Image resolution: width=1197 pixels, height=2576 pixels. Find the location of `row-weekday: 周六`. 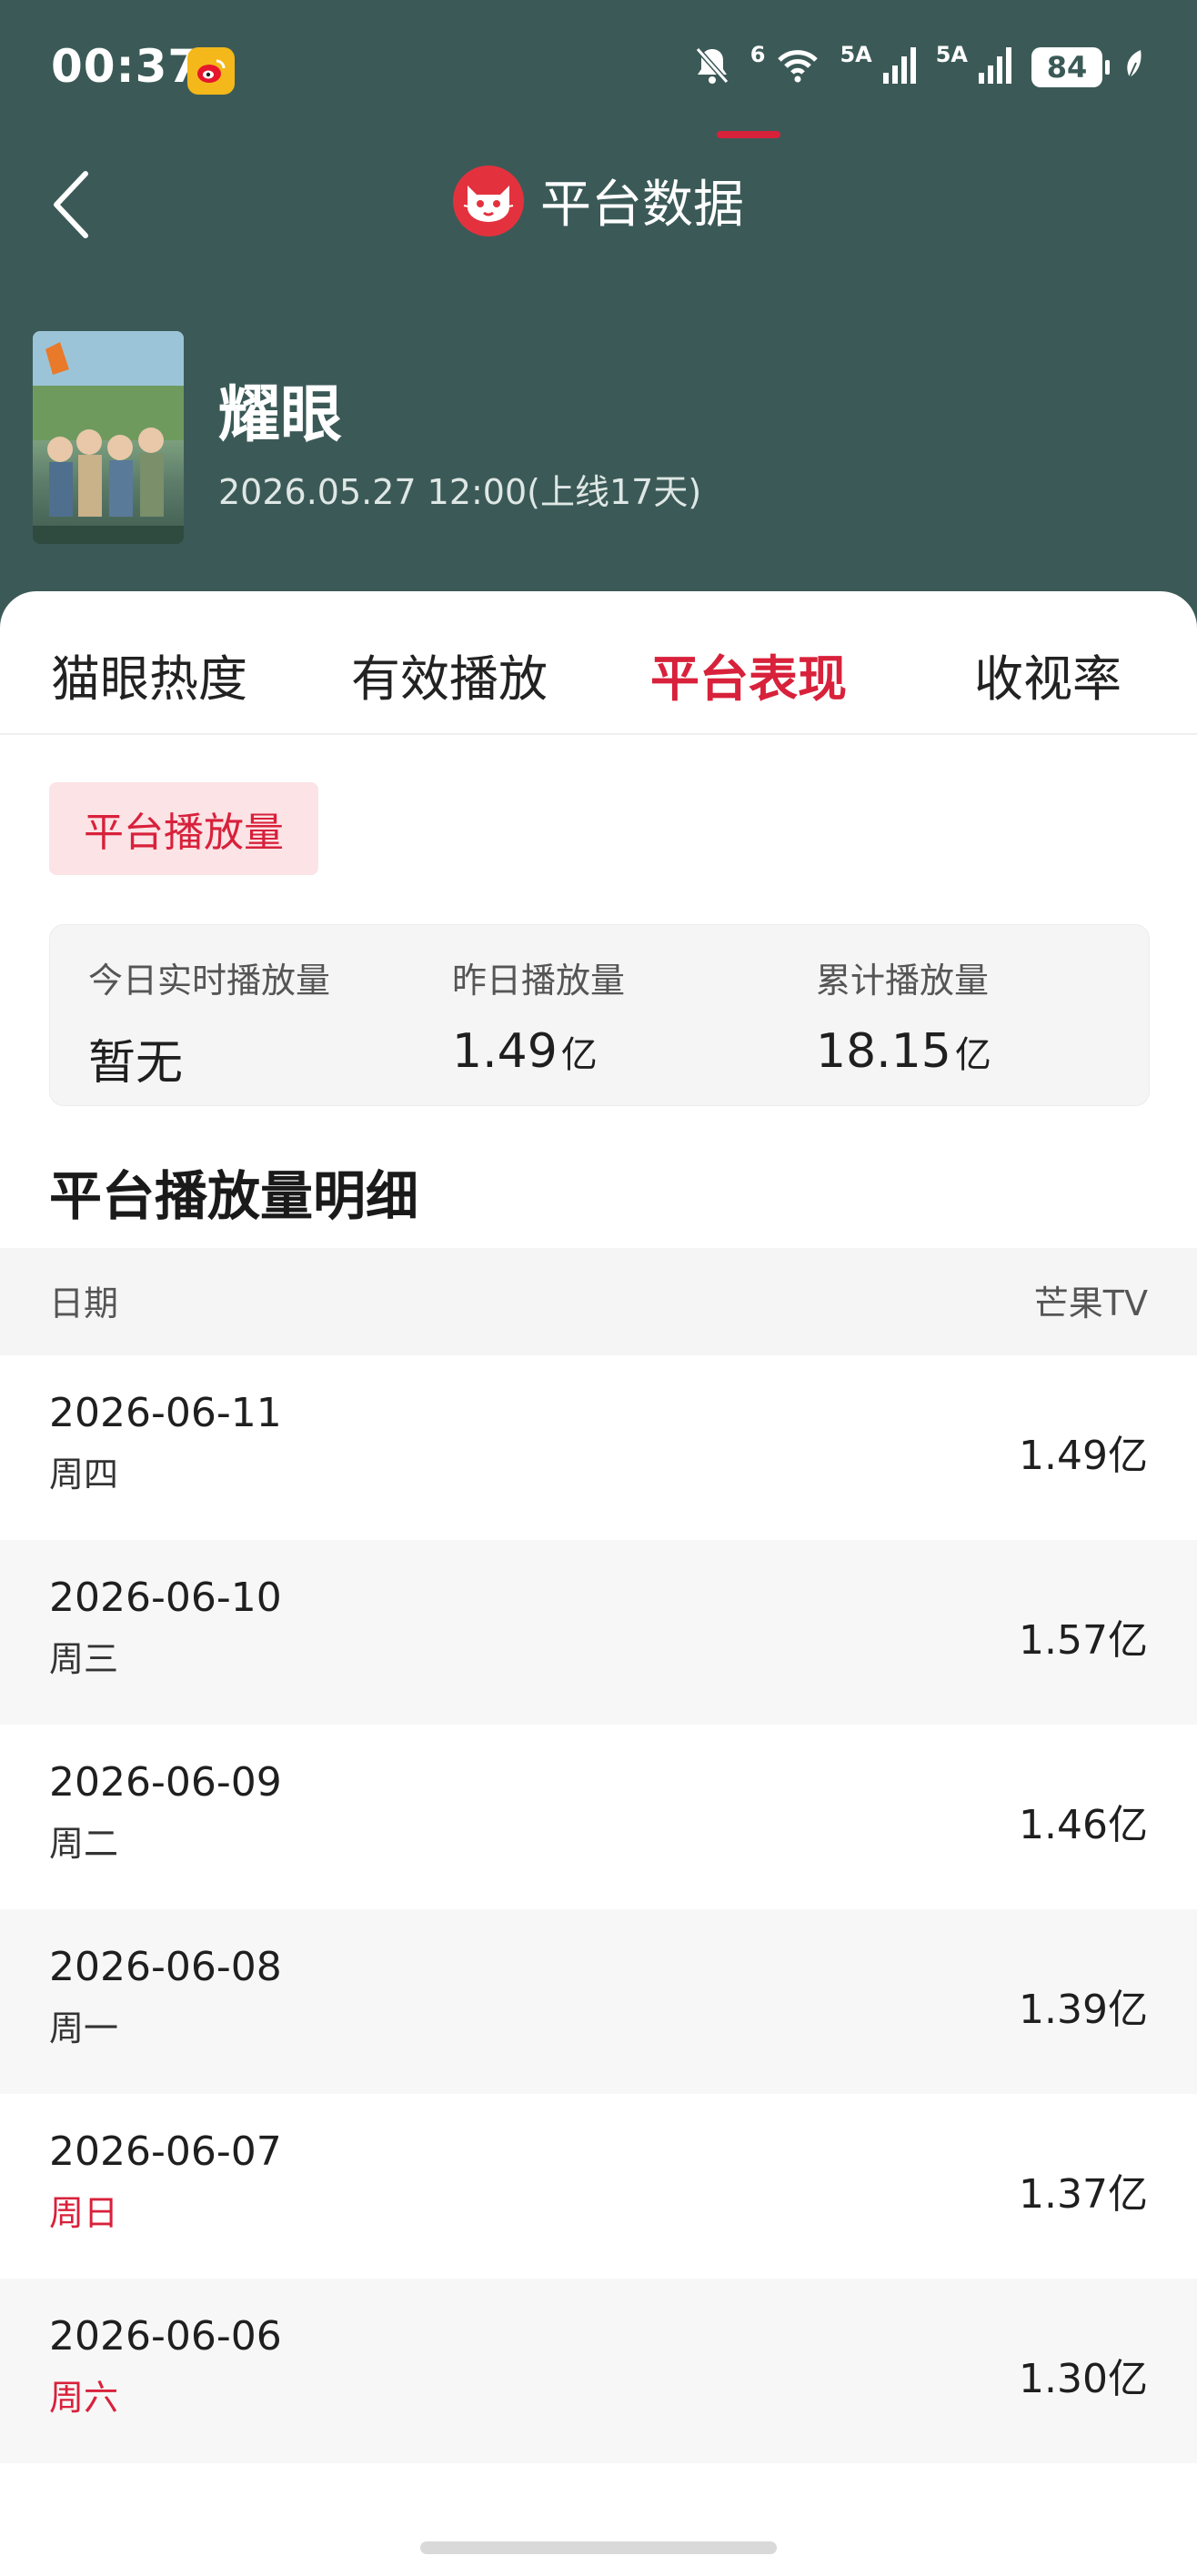

row-weekday: 周六 is located at coordinates (84, 2398).